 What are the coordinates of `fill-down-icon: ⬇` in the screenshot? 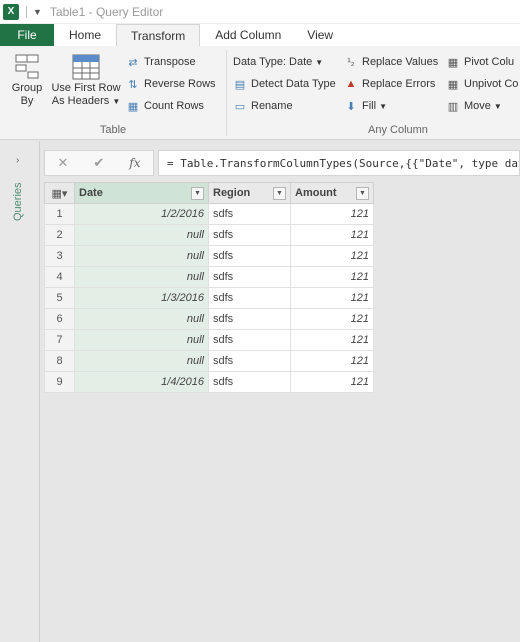 It's located at (351, 106).